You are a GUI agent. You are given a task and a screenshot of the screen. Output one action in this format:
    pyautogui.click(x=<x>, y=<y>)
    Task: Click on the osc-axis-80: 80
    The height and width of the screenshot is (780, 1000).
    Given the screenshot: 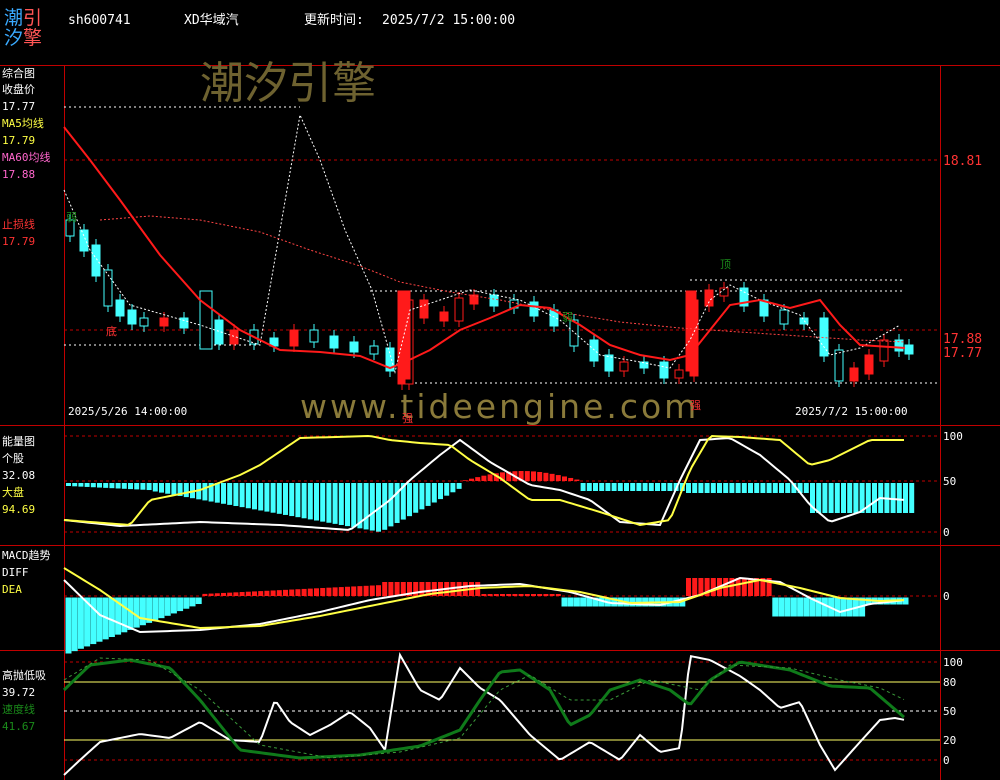 What is the action you would take?
    pyautogui.click(x=950, y=682)
    